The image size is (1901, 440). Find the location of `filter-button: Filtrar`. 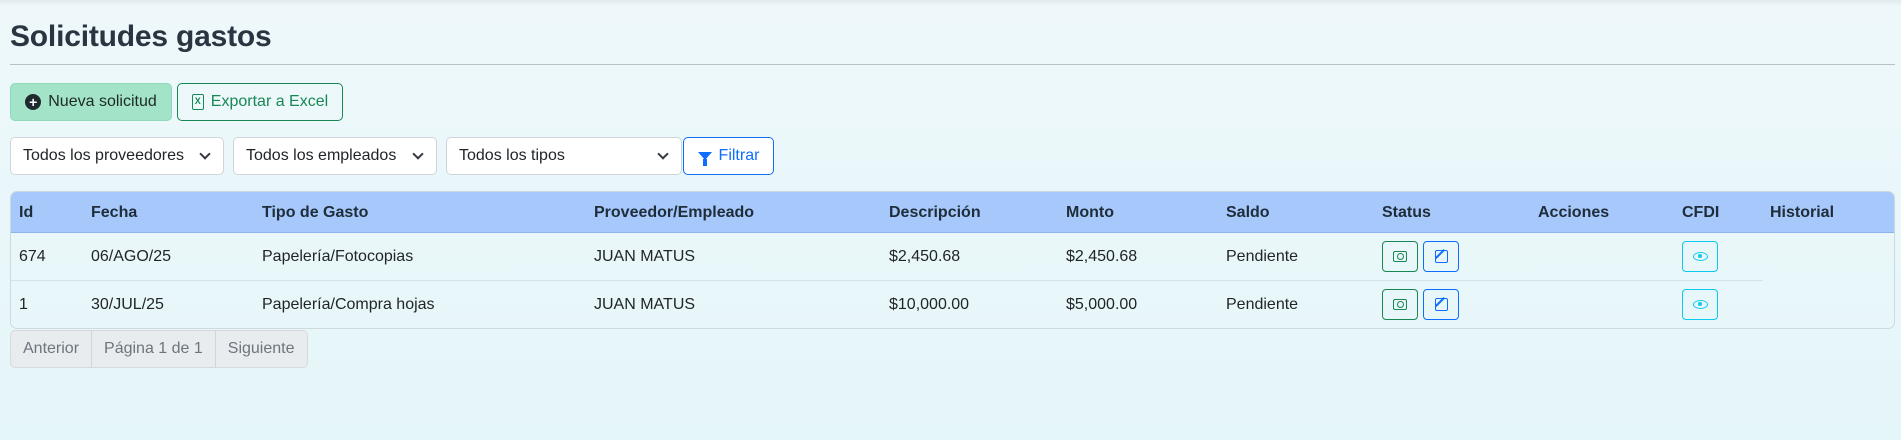

filter-button: Filtrar is located at coordinates (728, 156).